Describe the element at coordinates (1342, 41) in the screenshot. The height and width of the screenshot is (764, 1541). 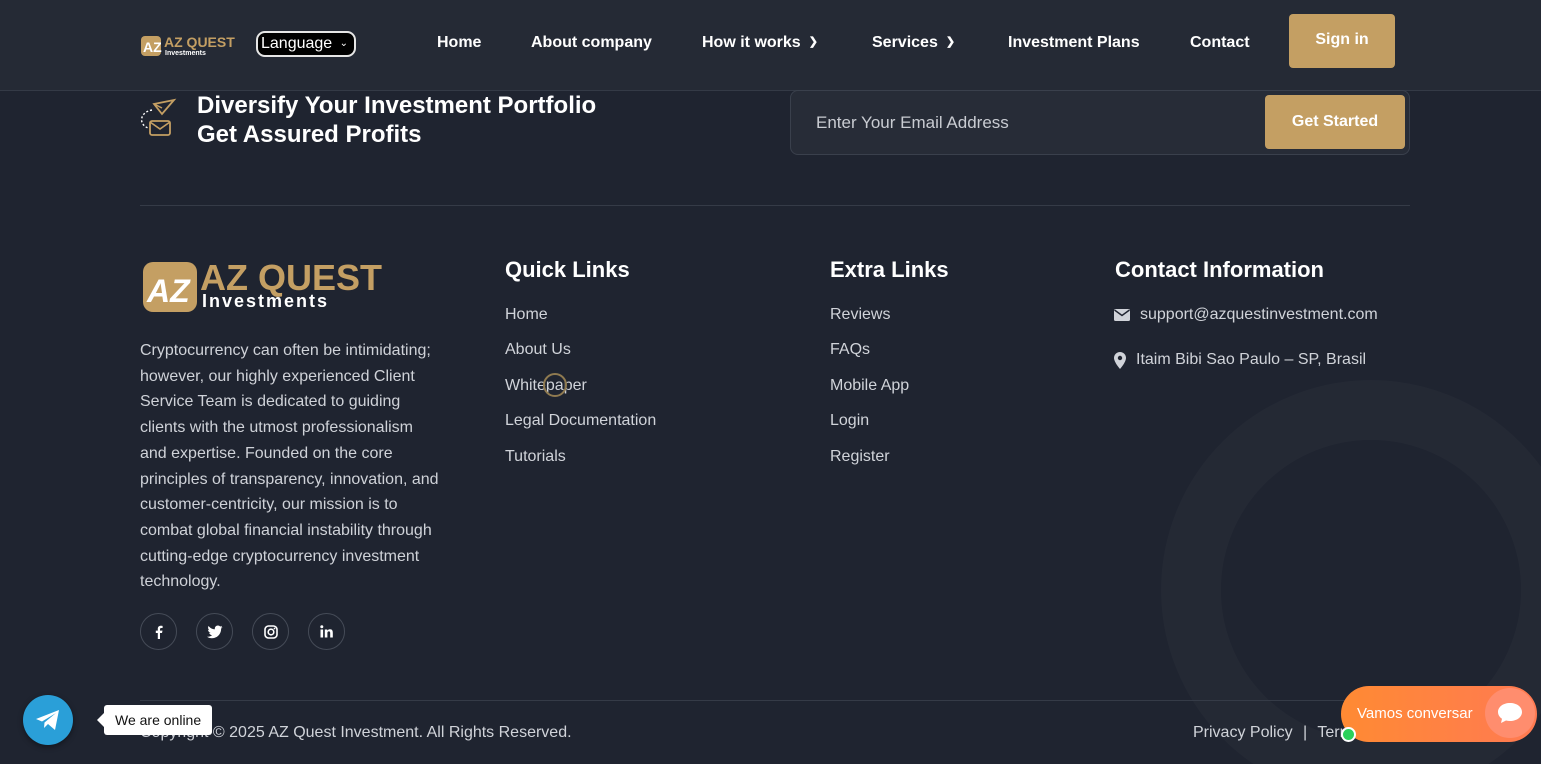
I see `sign-in-button: Sign in` at that location.